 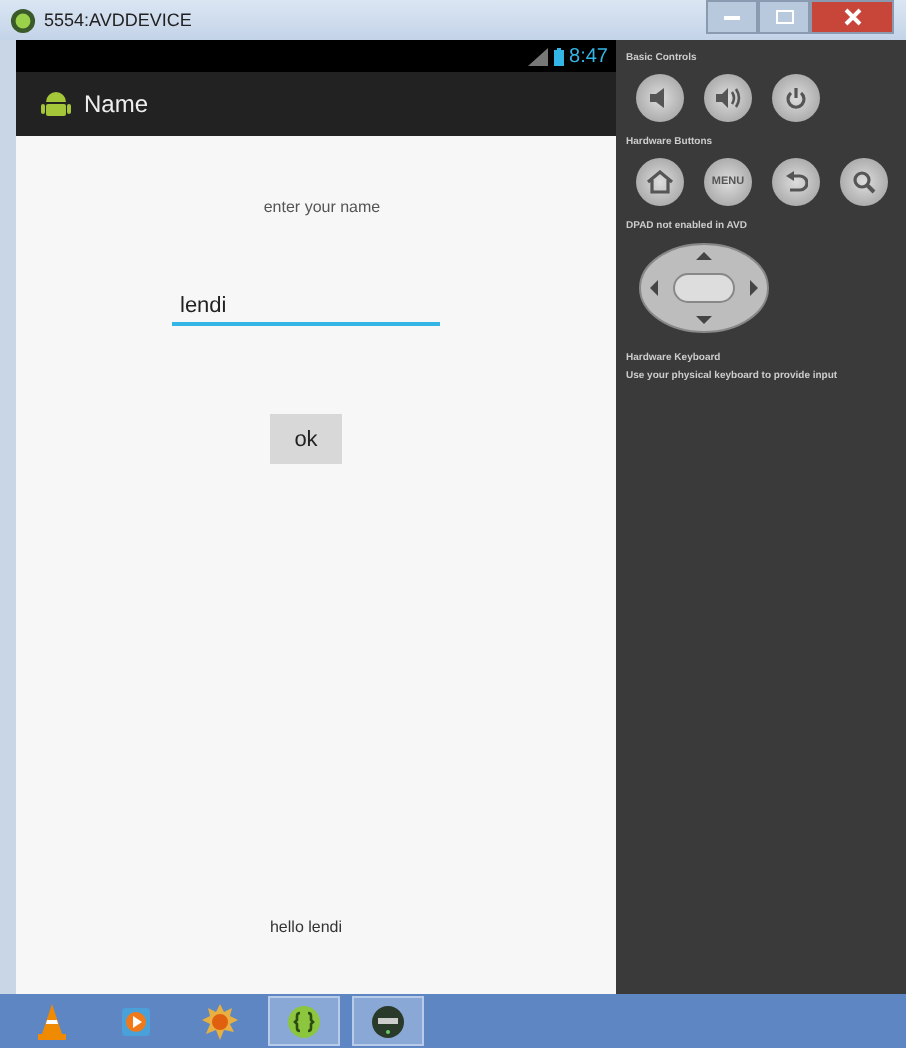 What do you see at coordinates (56, 104) in the screenshot?
I see `android-icon` at bounding box center [56, 104].